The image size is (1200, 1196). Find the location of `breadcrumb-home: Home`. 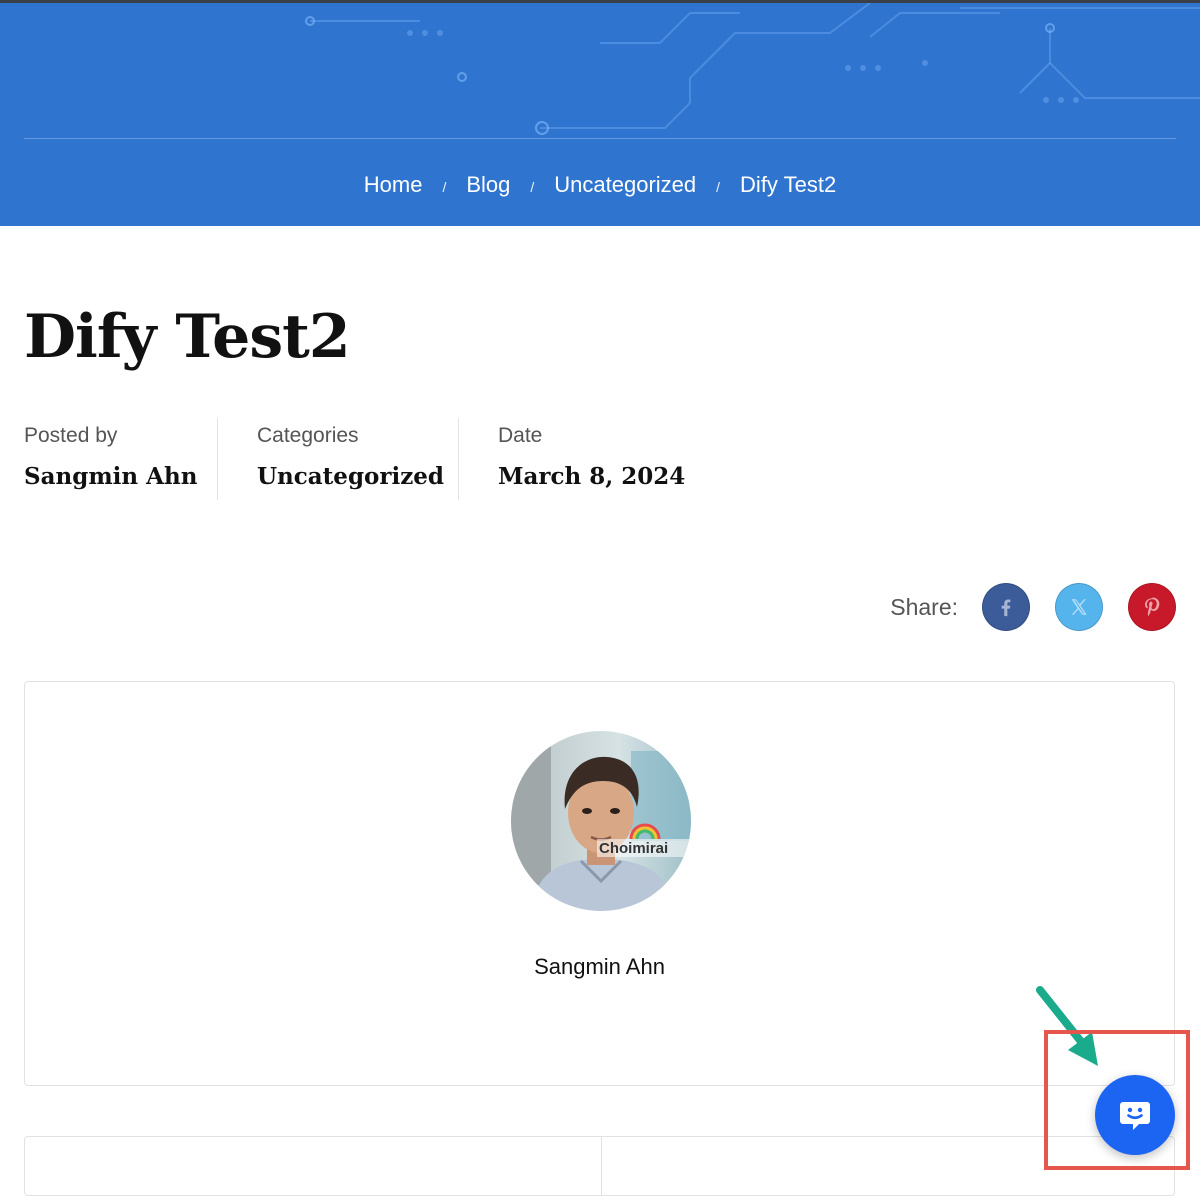

breadcrumb-home: Home is located at coordinates (393, 185).